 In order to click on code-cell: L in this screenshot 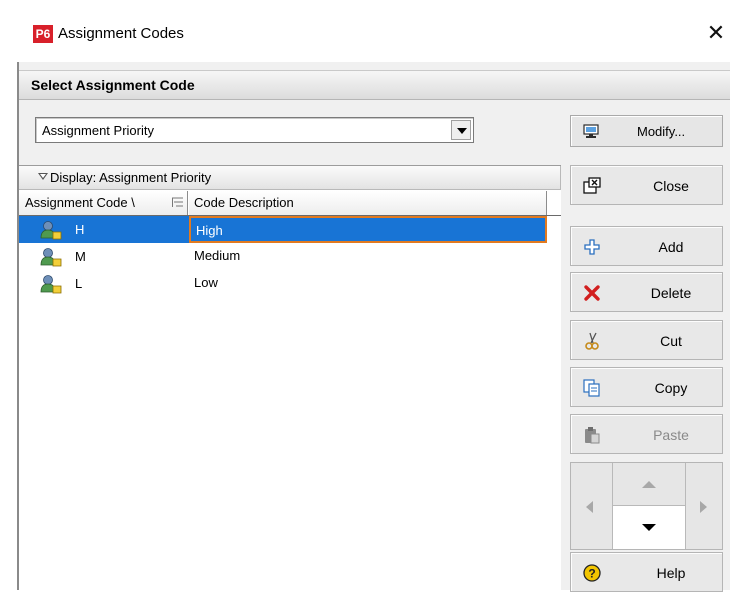, I will do `click(104, 283)`.